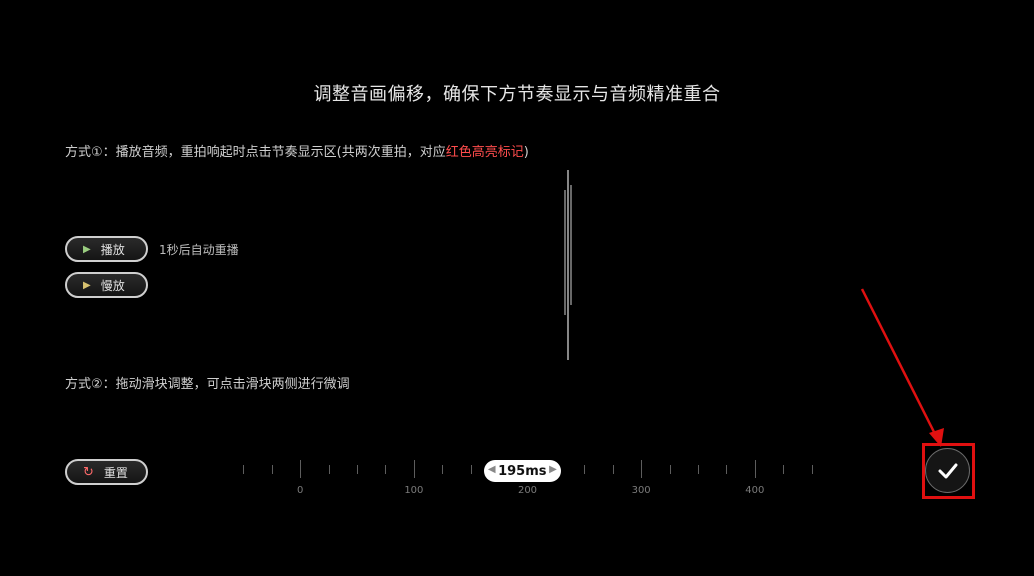  What do you see at coordinates (255, 152) in the screenshot?
I see `method-one-text: 方式①：播放音频，重拍响起时点击节奏显示区(共两次重拍，对应` at bounding box center [255, 152].